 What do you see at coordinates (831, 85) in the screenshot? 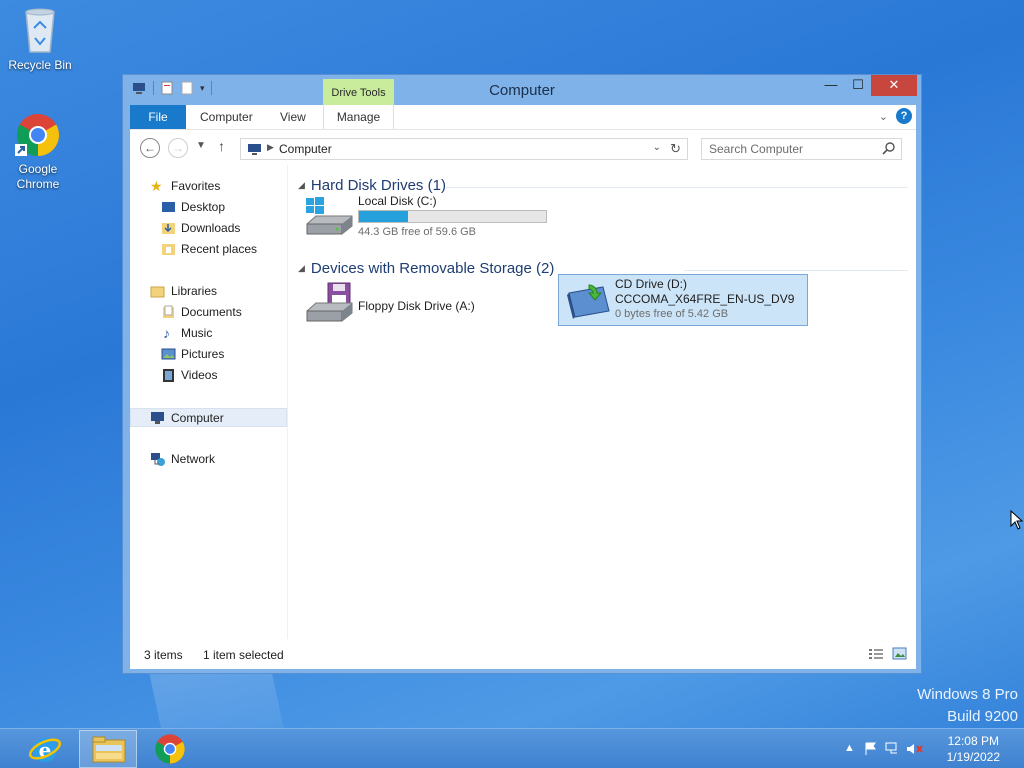
I see `minimize-button: —` at bounding box center [831, 85].